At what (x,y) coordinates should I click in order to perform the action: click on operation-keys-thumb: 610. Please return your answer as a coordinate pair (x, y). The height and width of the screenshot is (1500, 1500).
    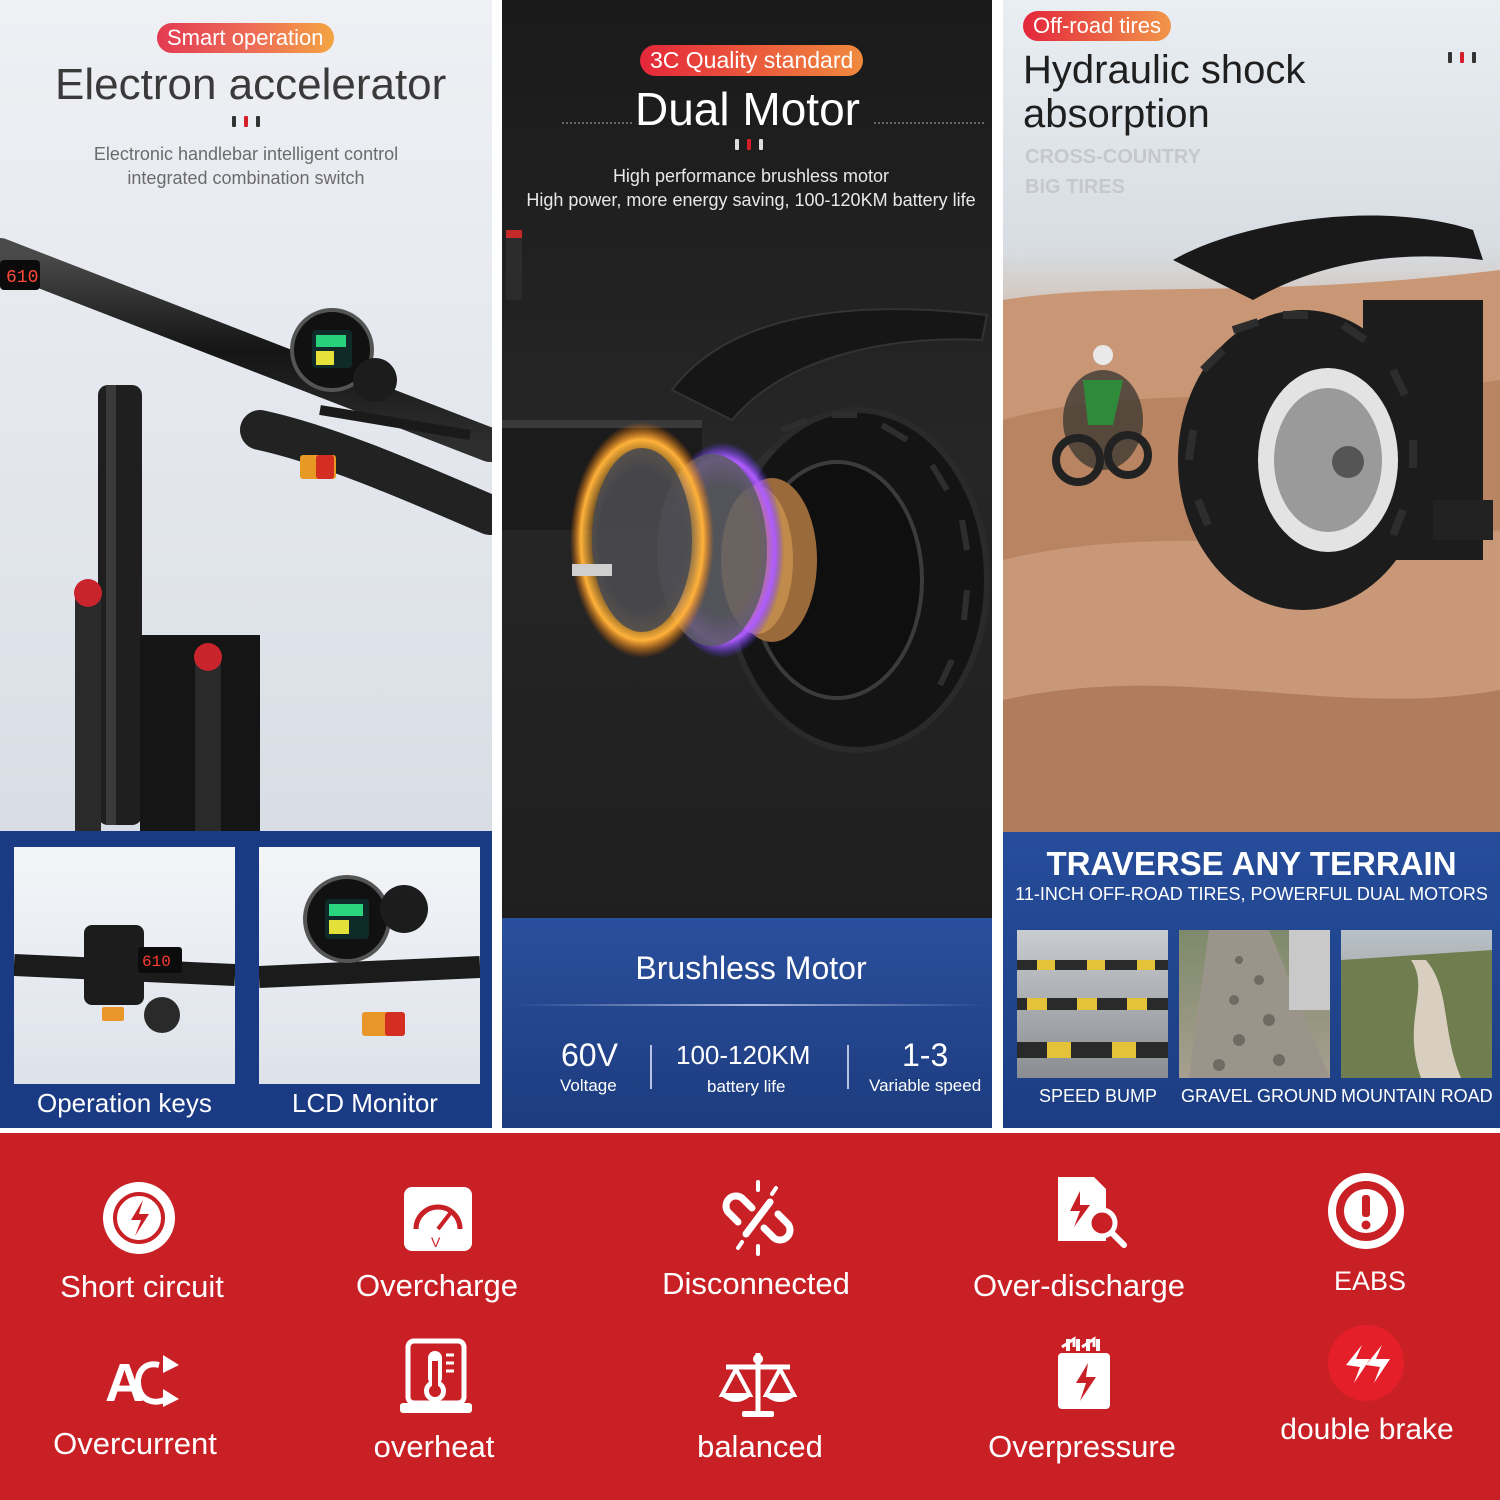
    Looking at the image, I should click on (124, 965).